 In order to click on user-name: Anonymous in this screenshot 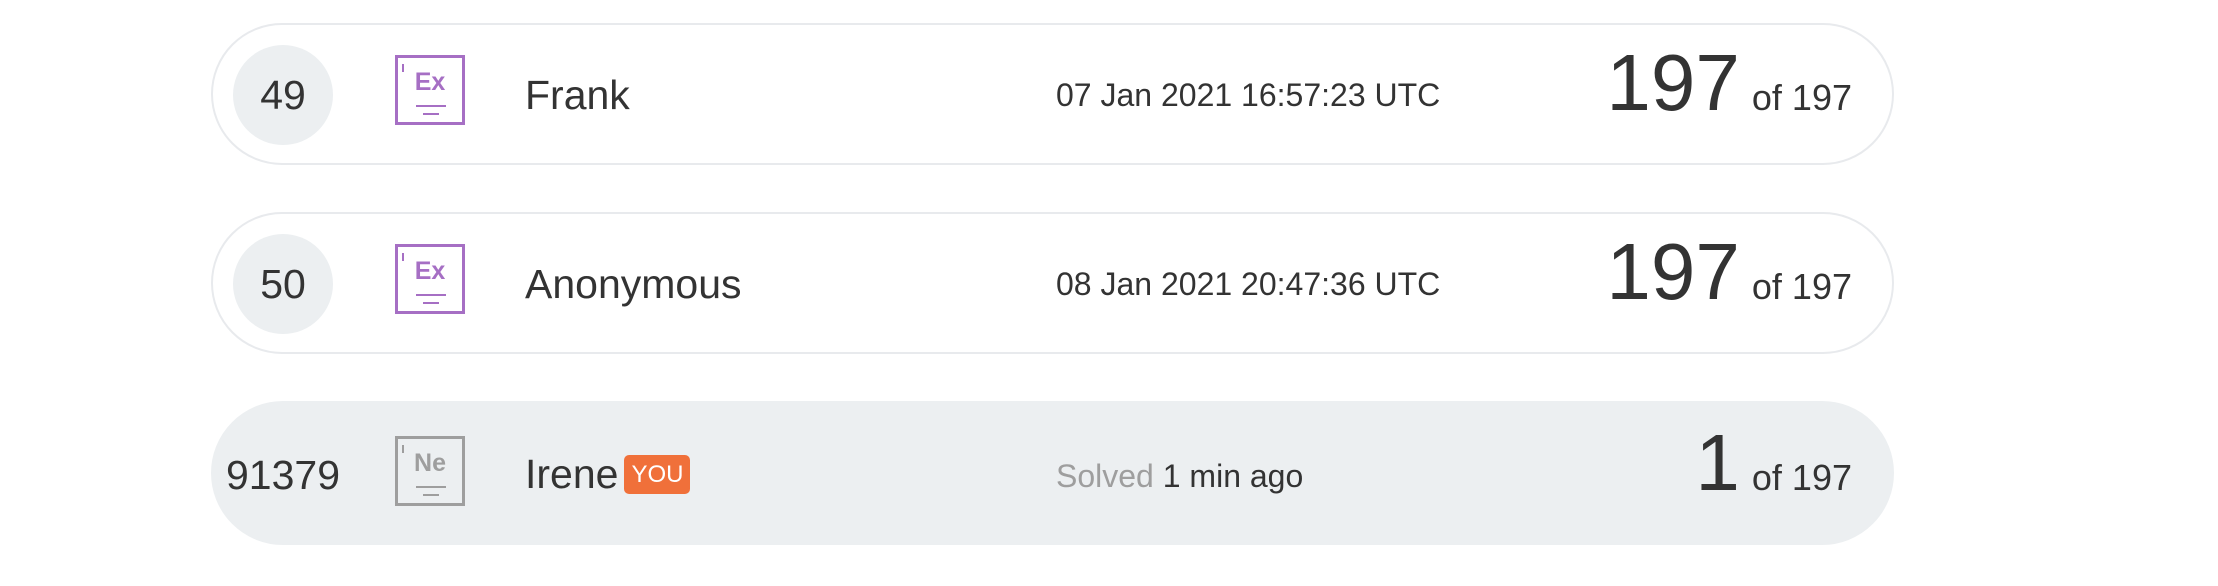, I will do `click(633, 284)`.